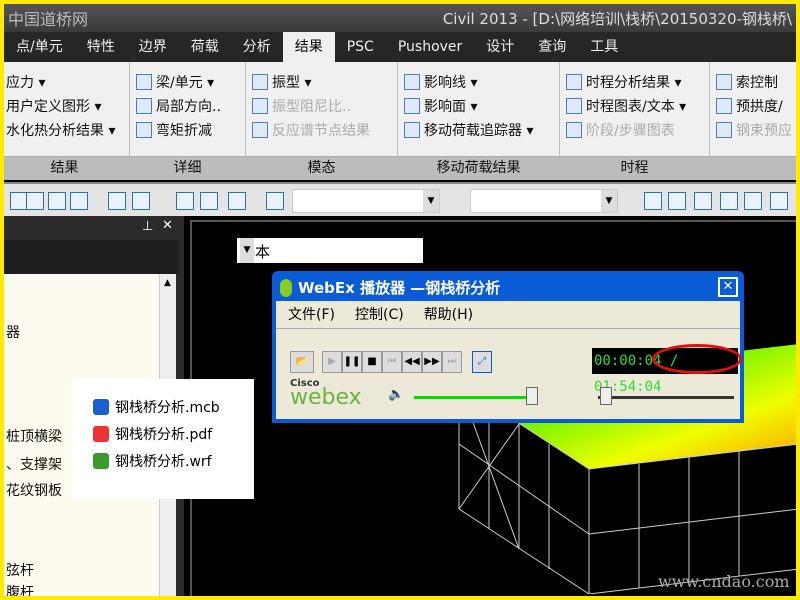 This screenshot has width=800, height=600. I want to click on ribbon-item: 水化热分析结果 ▾, so click(60, 130).